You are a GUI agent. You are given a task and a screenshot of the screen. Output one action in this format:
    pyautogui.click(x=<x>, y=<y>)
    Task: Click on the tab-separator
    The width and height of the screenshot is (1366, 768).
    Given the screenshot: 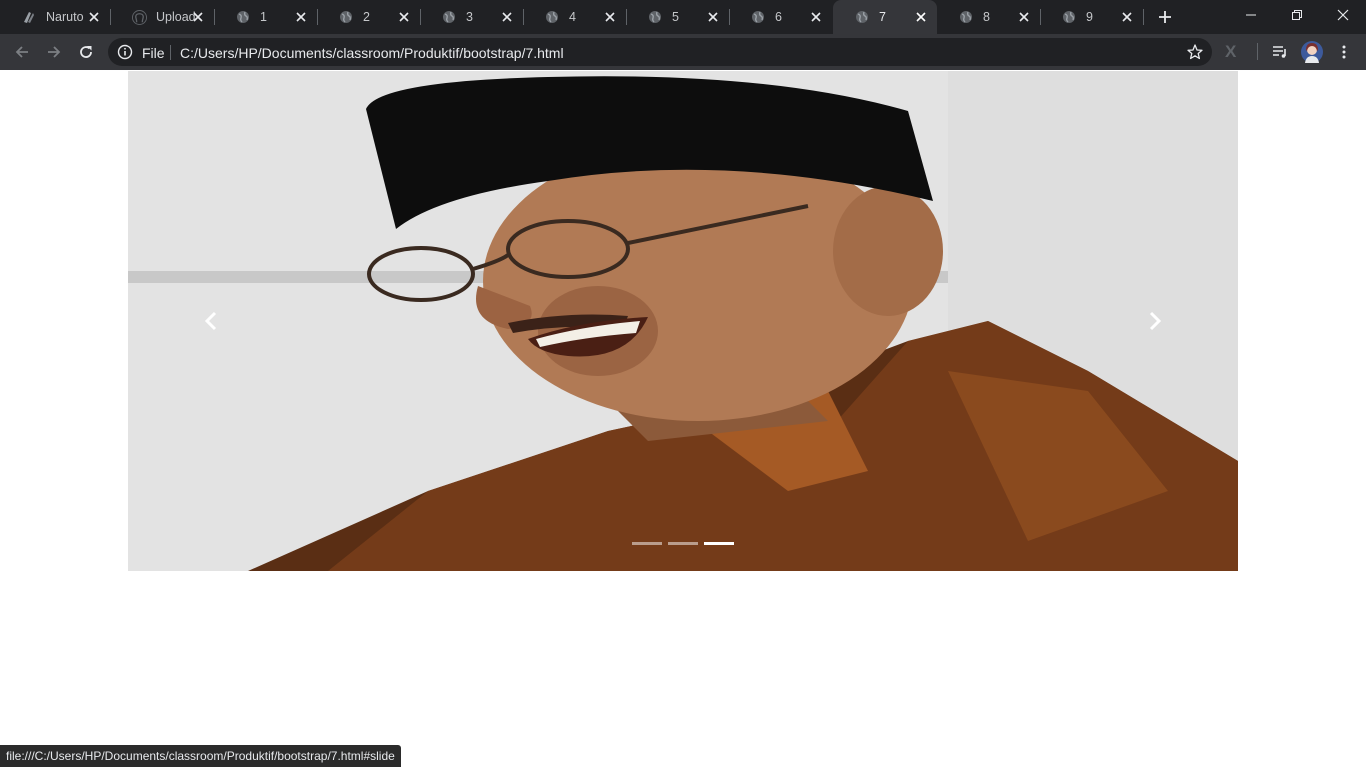 What is the action you would take?
    pyautogui.click(x=1143, y=17)
    